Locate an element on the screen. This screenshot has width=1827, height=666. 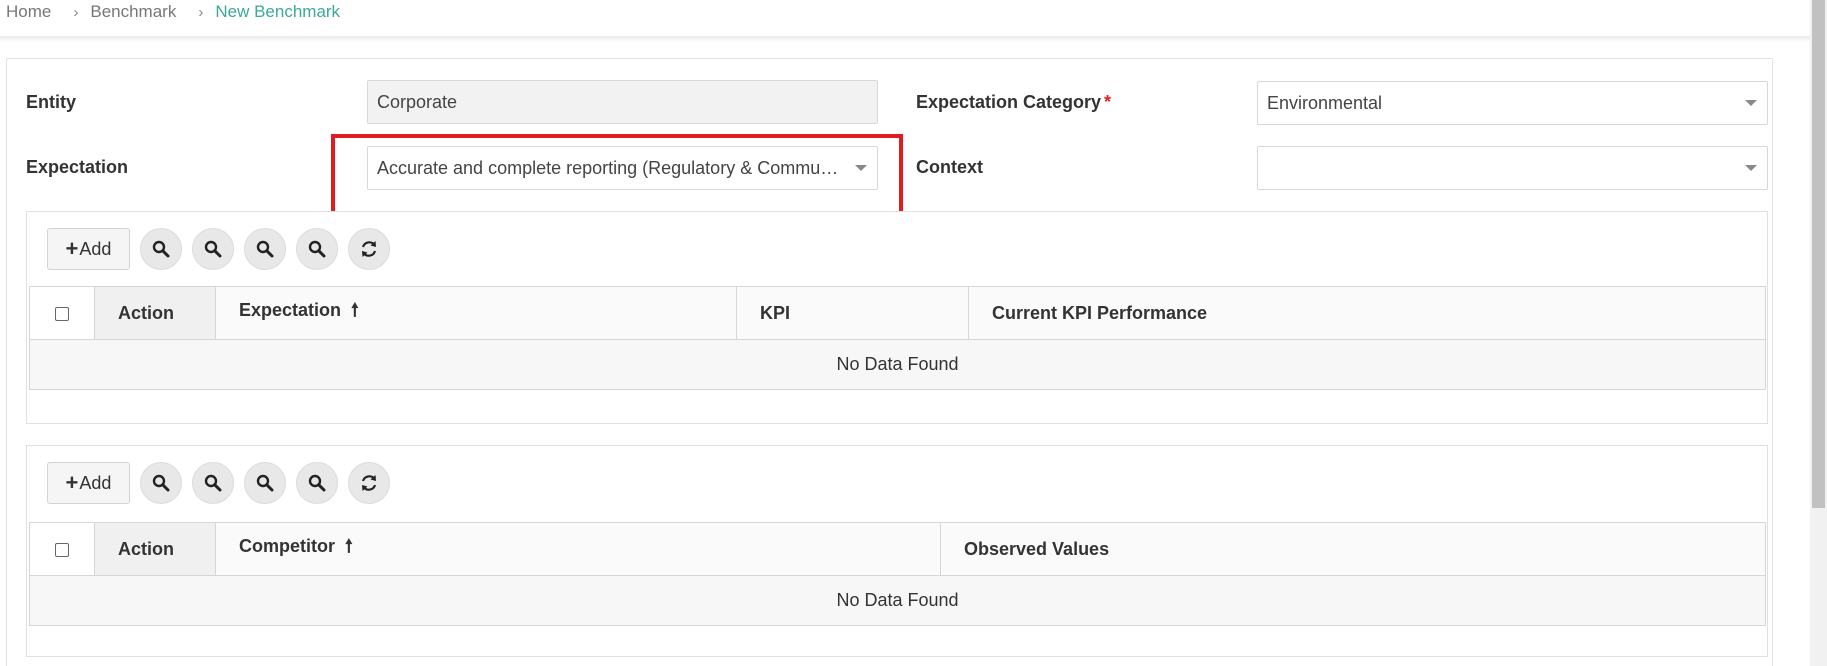
vertical-scrollbar is located at coordinates (1818, 333).